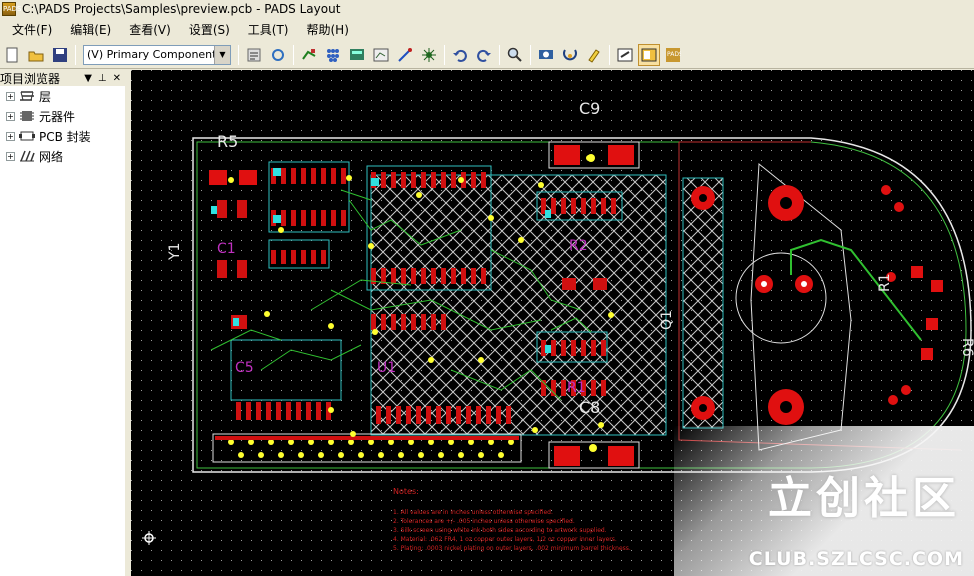 The image size is (974, 576). I want to click on notes-title: Notes:, so click(406, 491).